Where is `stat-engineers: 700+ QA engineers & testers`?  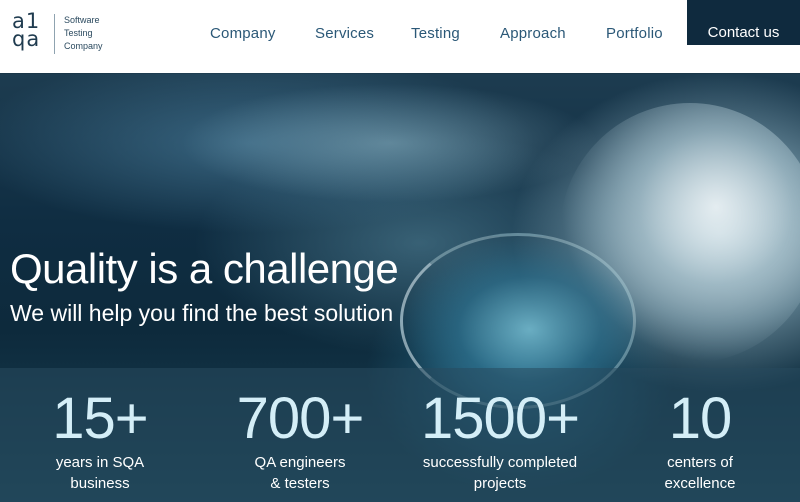
stat-engineers: 700+ QA engineers & testers is located at coordinates (300, 431).